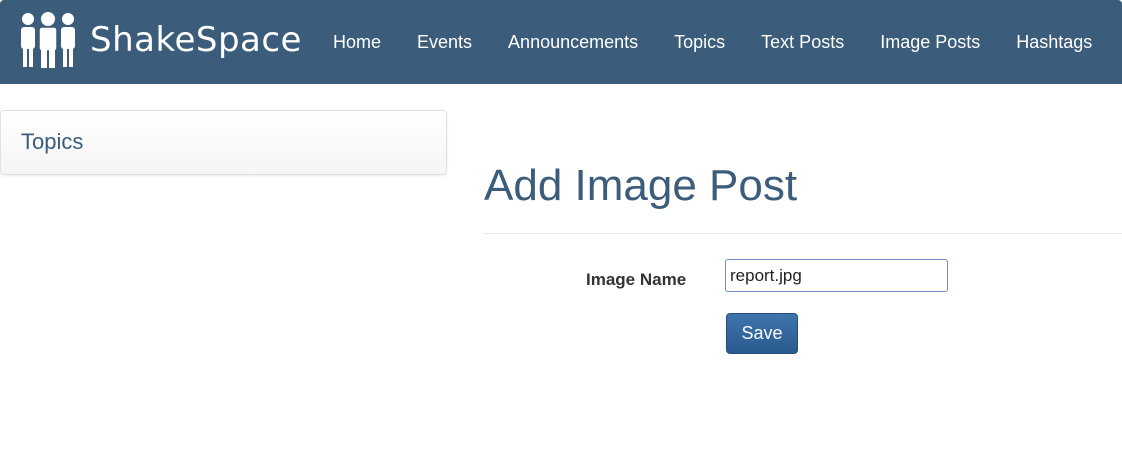  I want to click on image-name-input, so click(836, 275).